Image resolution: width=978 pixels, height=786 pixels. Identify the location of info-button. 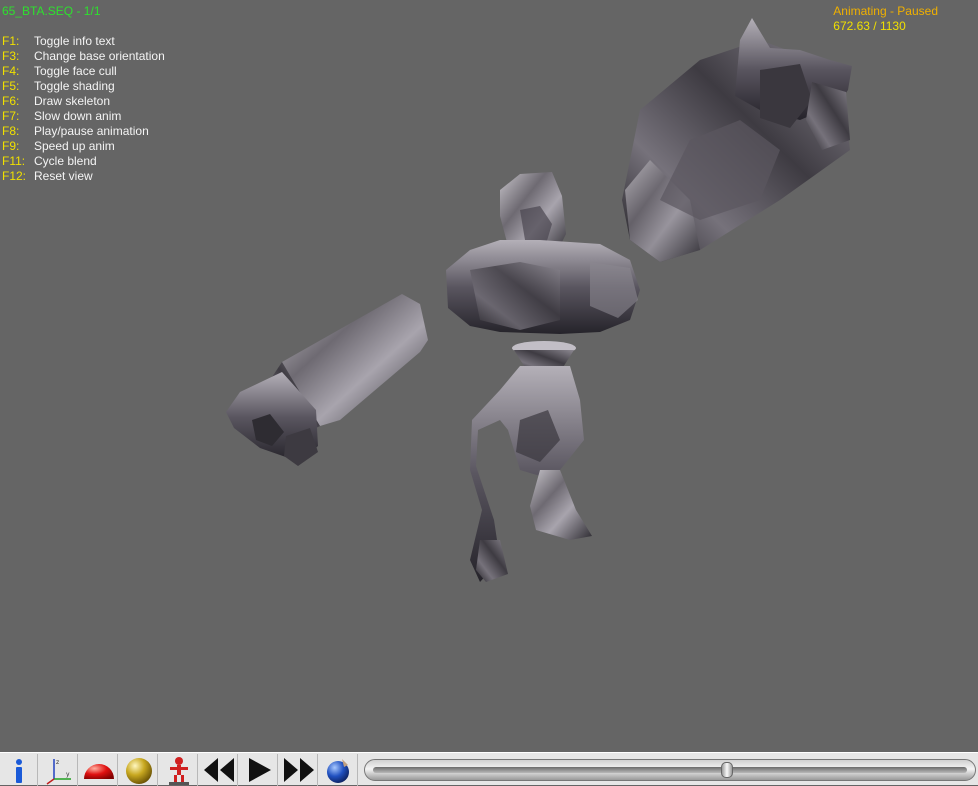
(19, 770).